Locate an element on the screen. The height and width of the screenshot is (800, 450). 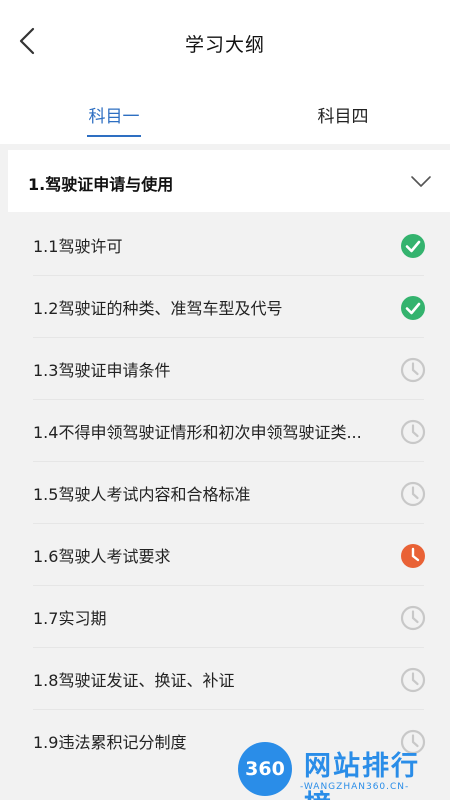
list-item-label: 1.1驾驶许可 is located at coordinates (78, 246).